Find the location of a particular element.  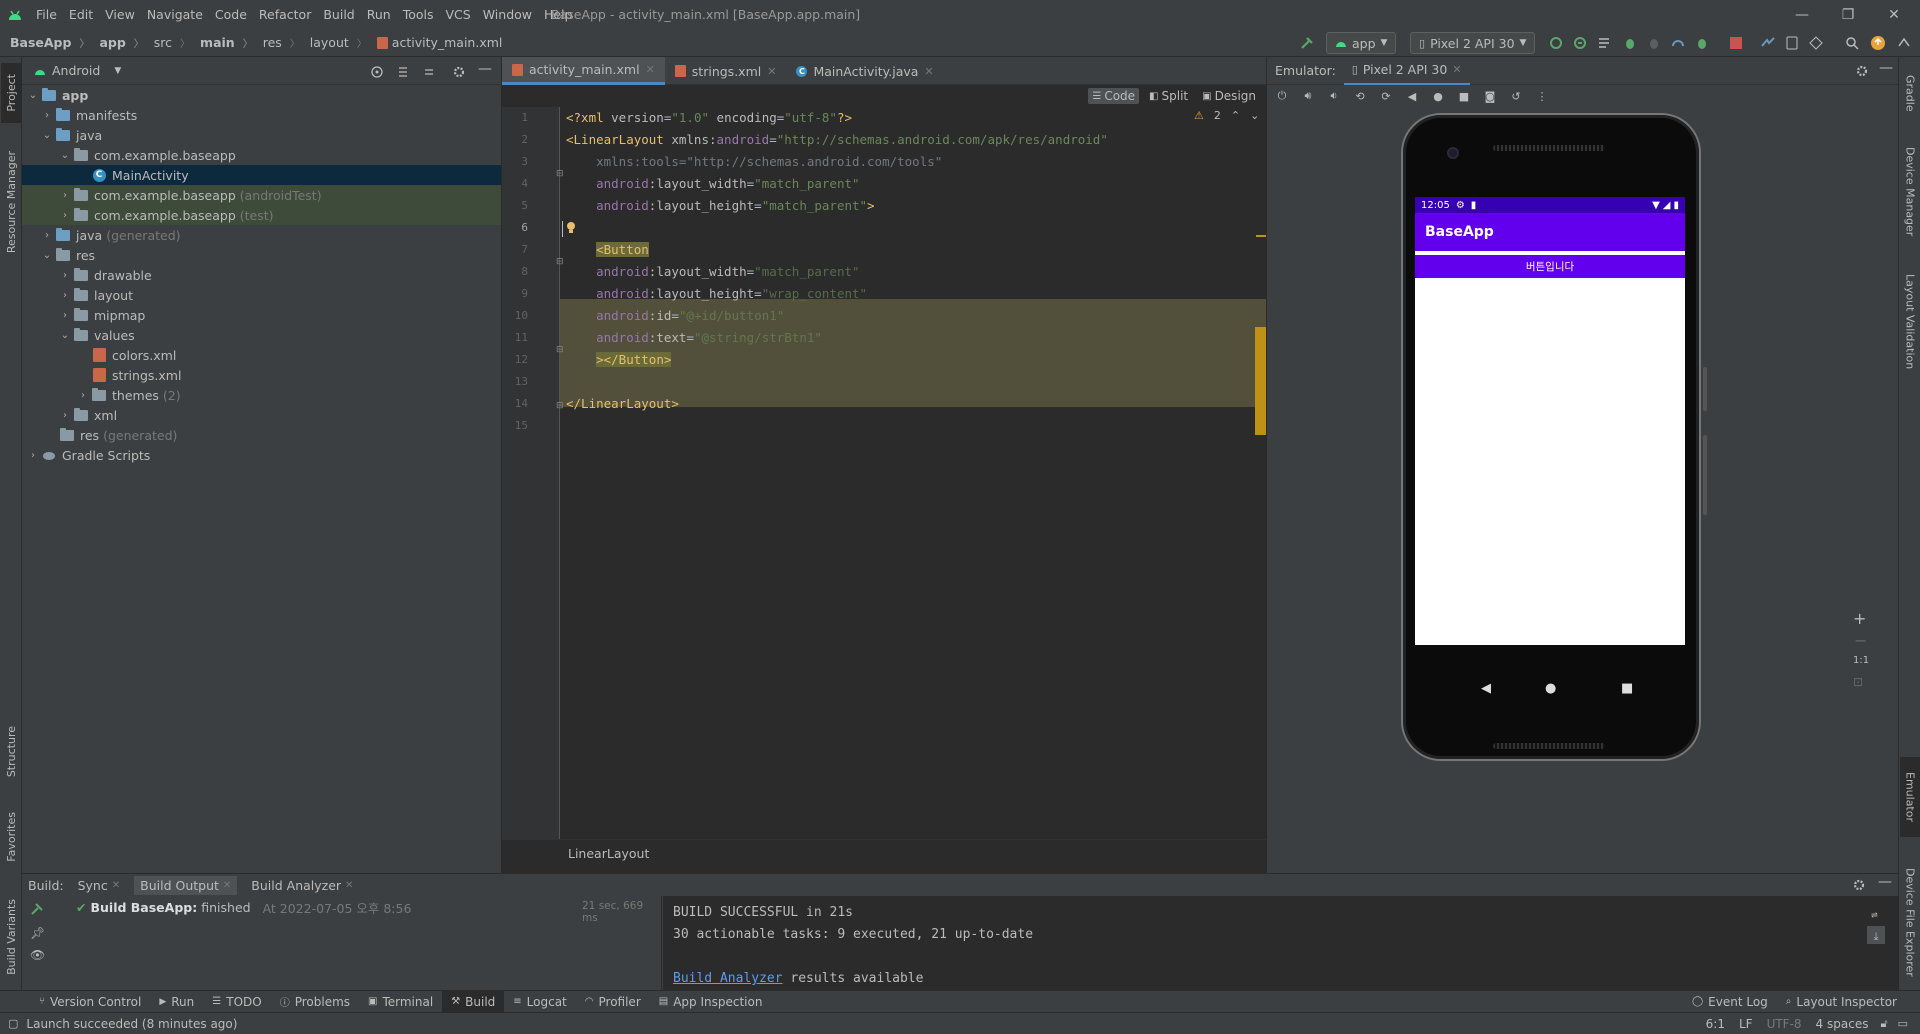

code-line-4: android:layout_width="match_parent" is located at coordinates (712, 184).